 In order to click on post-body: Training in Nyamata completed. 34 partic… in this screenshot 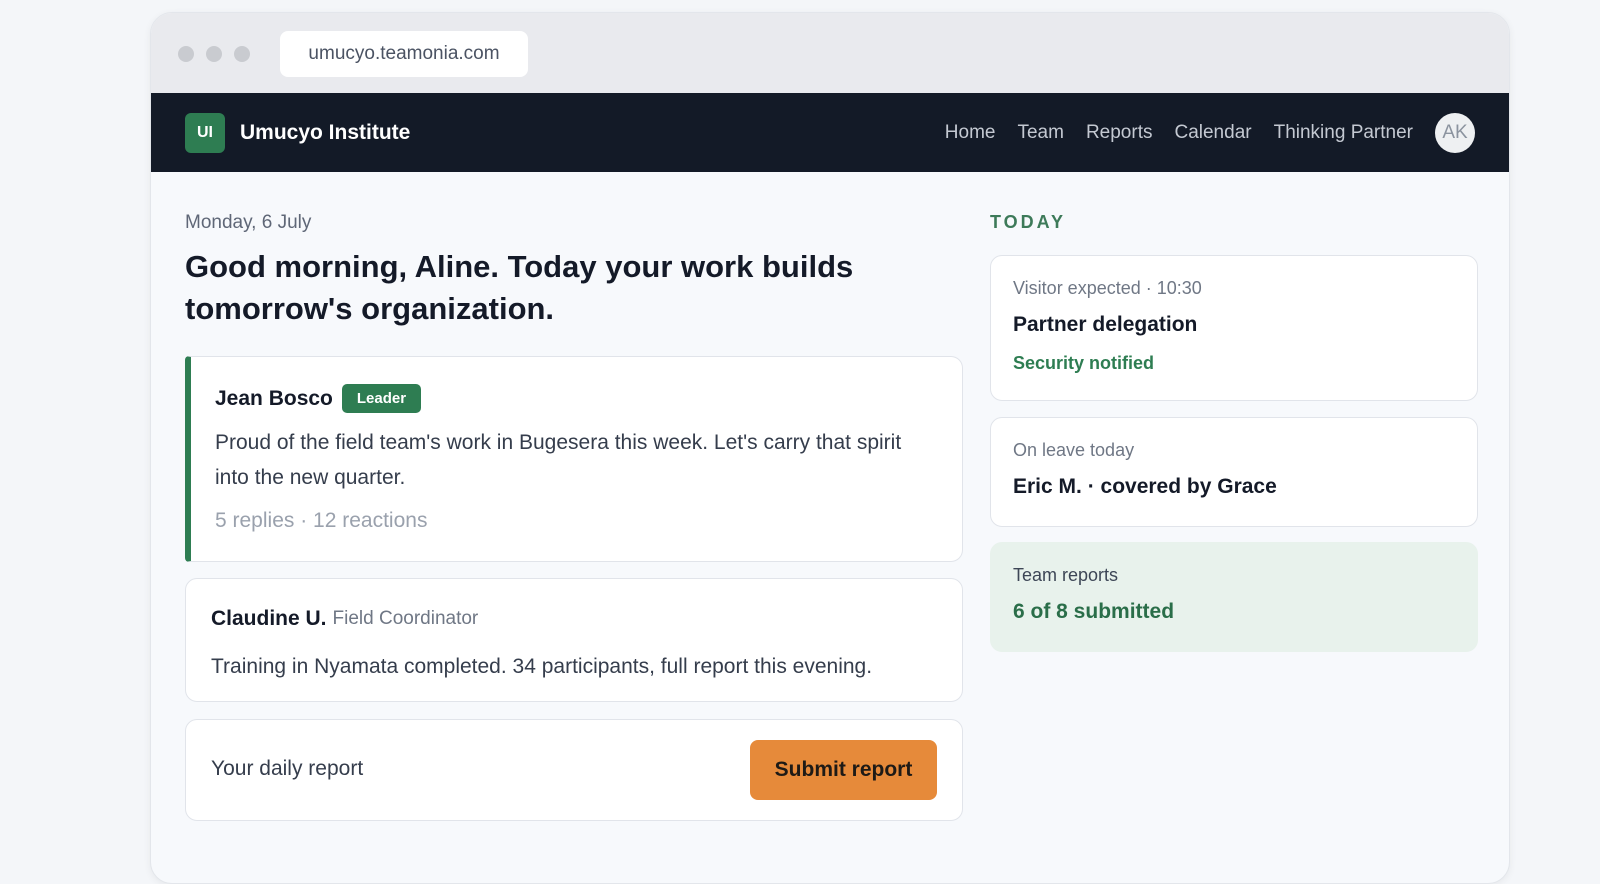, I will do `click(542, 666)`.